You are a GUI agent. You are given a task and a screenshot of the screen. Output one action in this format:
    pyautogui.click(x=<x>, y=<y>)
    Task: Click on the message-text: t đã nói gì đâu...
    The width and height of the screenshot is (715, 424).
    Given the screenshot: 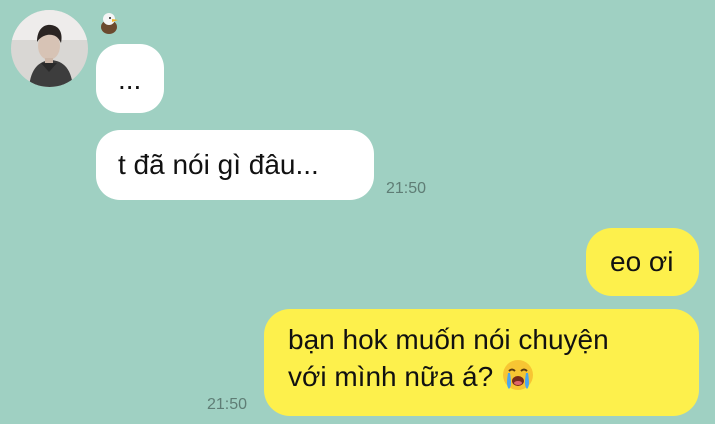 What is the action you would take?
    pyautogui.click(x=218, y=164)
    